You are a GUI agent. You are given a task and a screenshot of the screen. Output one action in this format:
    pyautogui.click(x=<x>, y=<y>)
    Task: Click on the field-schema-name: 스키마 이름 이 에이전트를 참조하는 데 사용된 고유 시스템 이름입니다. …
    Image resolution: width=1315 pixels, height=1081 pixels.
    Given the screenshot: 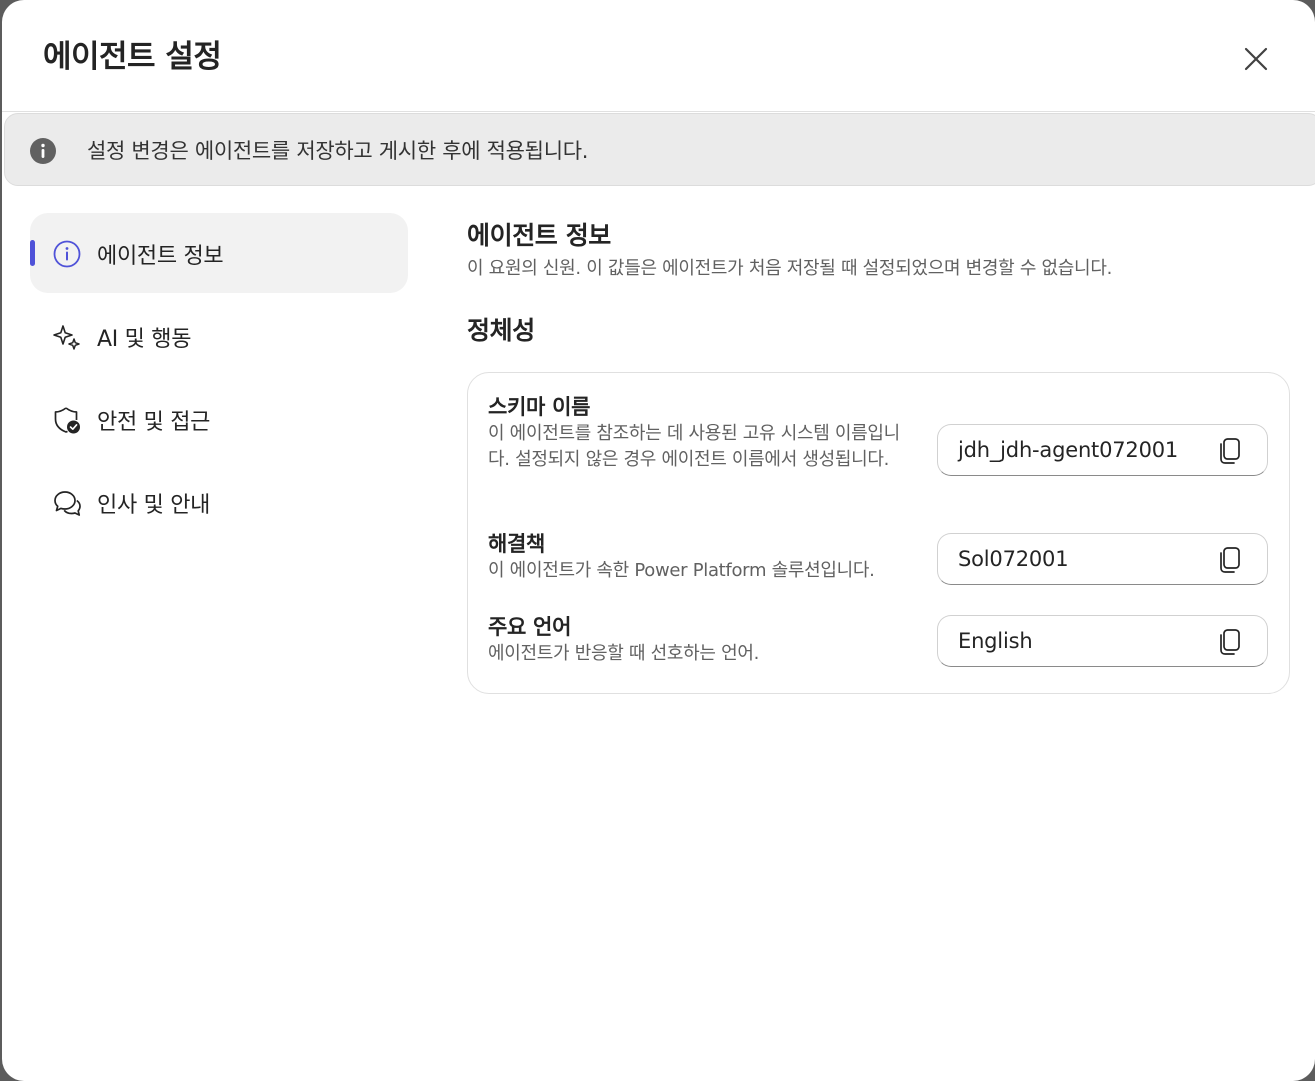 What is the action you would take?
    pyautogui.click(x=878, y=434)
    